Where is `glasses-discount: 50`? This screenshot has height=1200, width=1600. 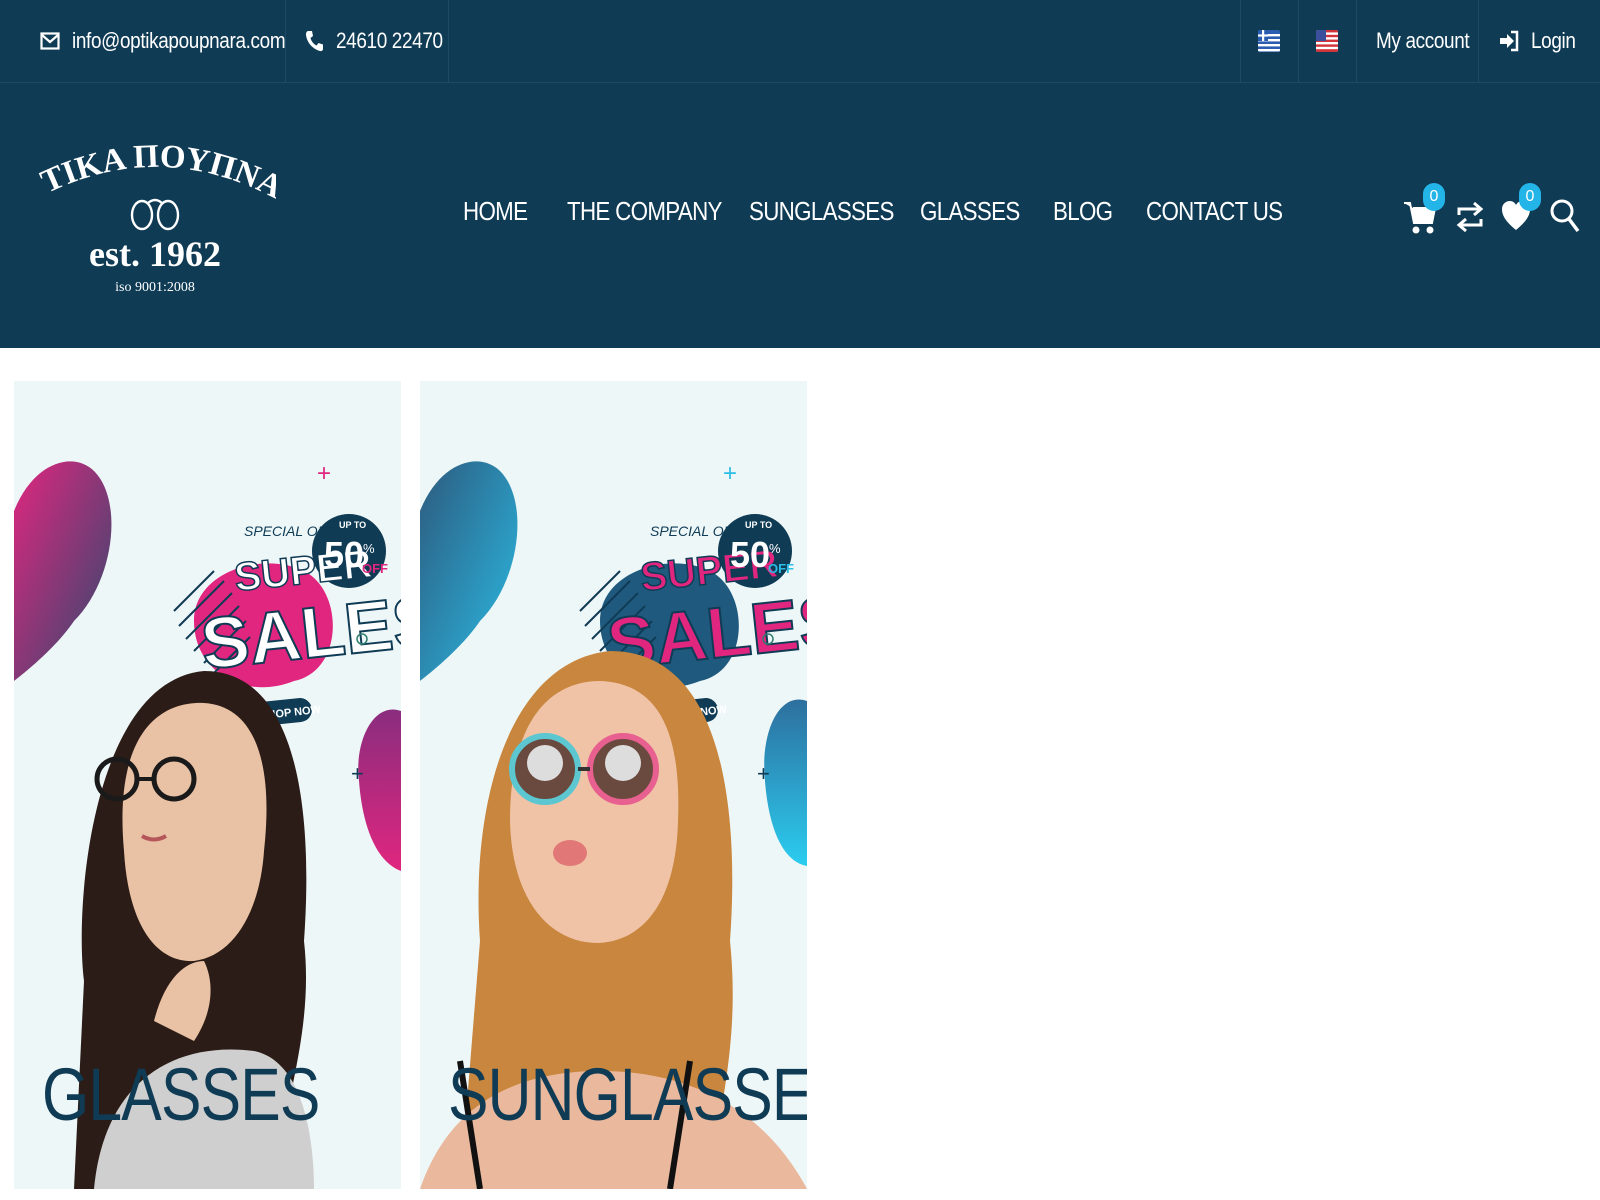 glasses-discount: 50 is located at coordinates (344, 554).